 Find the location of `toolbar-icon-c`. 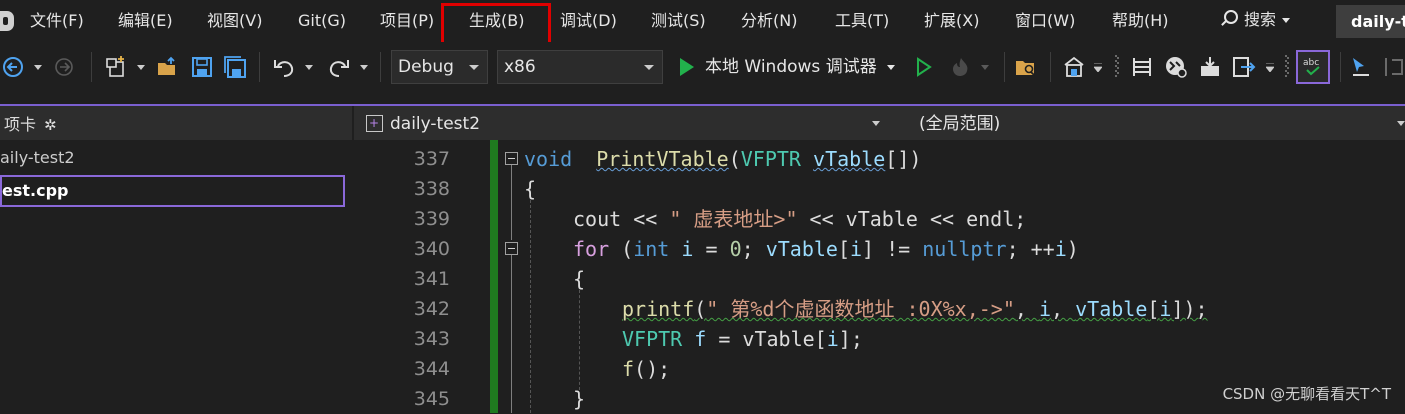

toolbar-icon-c is located at coordinates (1176, 67).